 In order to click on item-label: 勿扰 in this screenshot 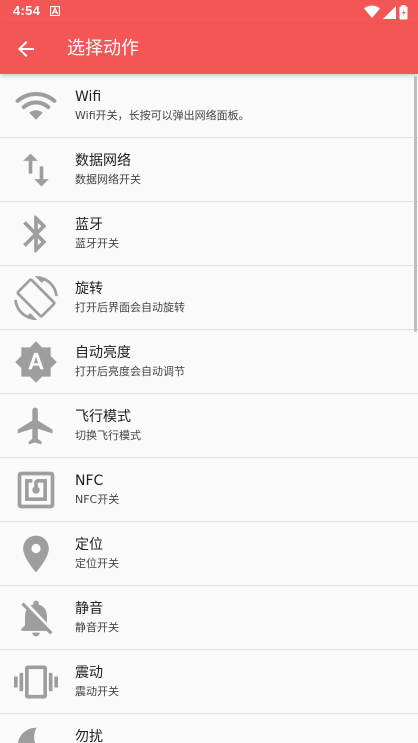, I will do `click(89, 736)`.